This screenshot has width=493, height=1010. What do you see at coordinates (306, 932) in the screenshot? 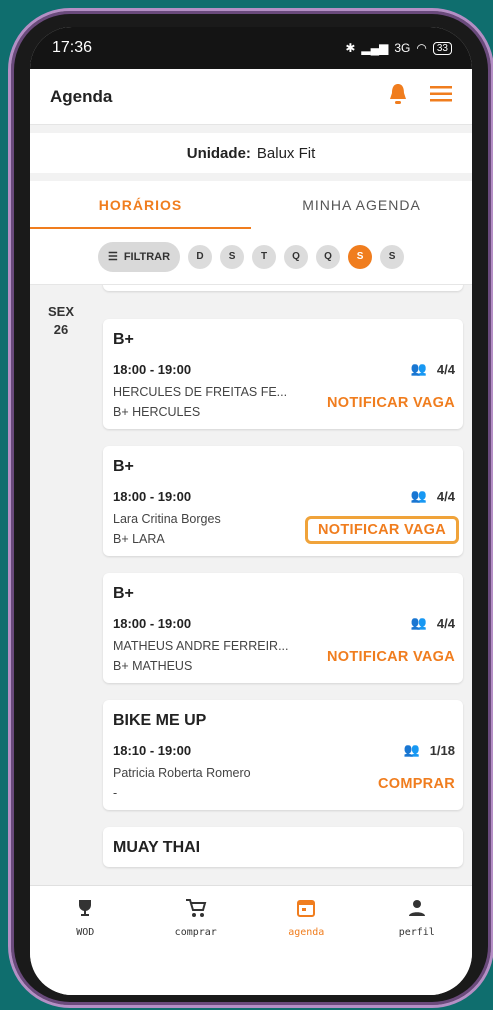
I see `nav-label: agenda` at bounding box center [306, 932].